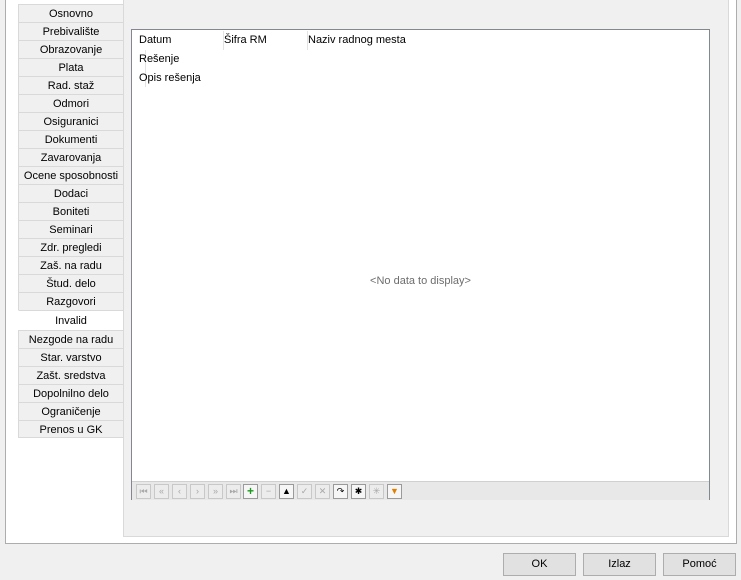  What do you see at coordinates (71, 121) in the screenshot?
I see `tab-osiguranici: Osiguranici` at bounding box center [71, 121].